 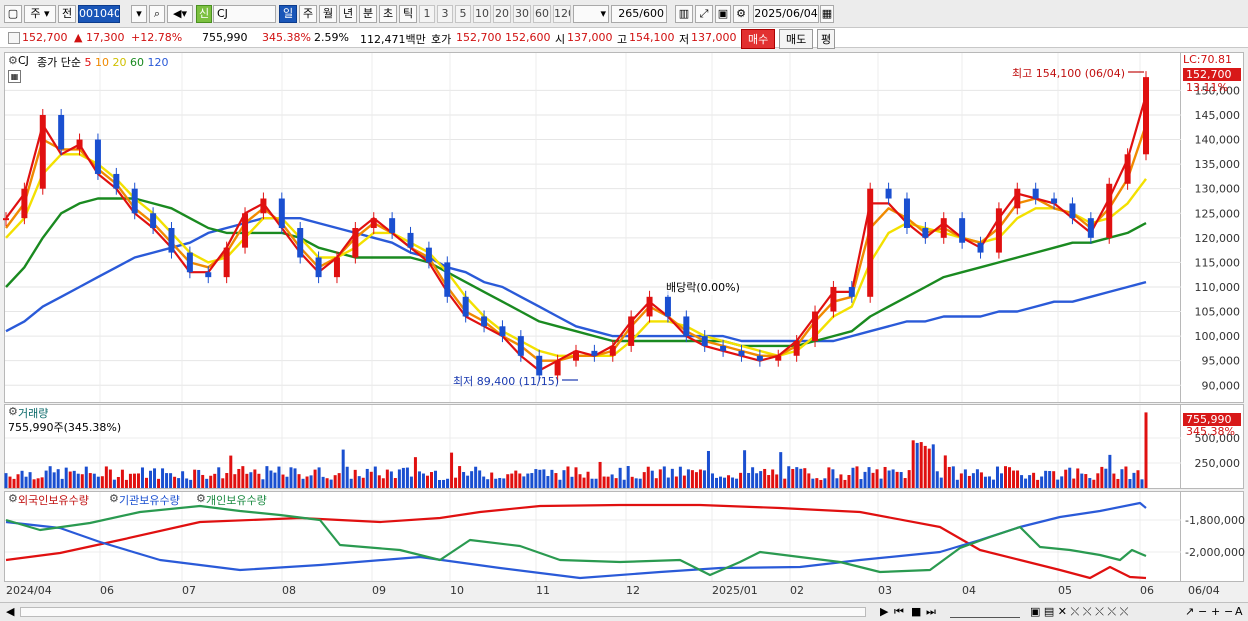 I want to click on y-tick-label: 110,000, so click(x=1218, y=287).